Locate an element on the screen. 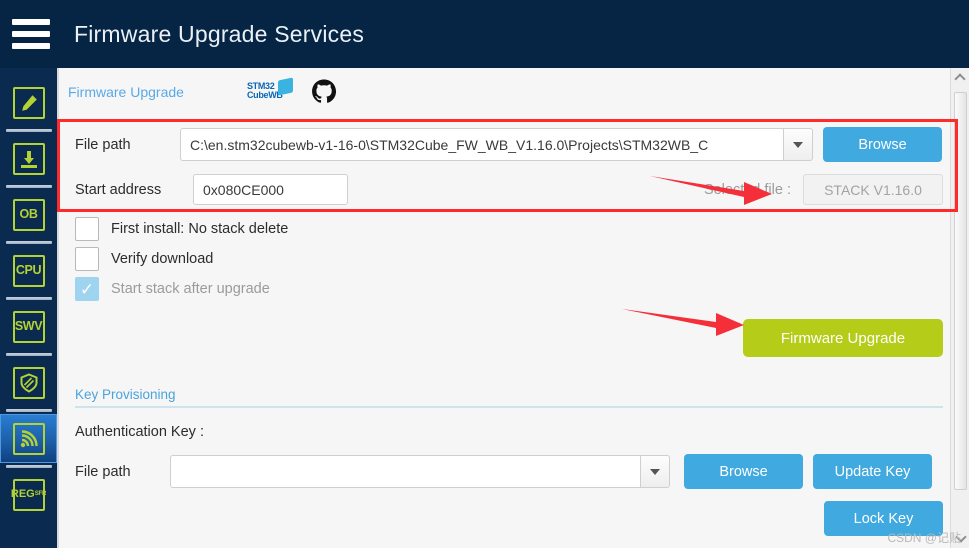 Image resolution: width=969 pixels, height=548 pixels. scroll-up-button is located at coordinates (960, 77).